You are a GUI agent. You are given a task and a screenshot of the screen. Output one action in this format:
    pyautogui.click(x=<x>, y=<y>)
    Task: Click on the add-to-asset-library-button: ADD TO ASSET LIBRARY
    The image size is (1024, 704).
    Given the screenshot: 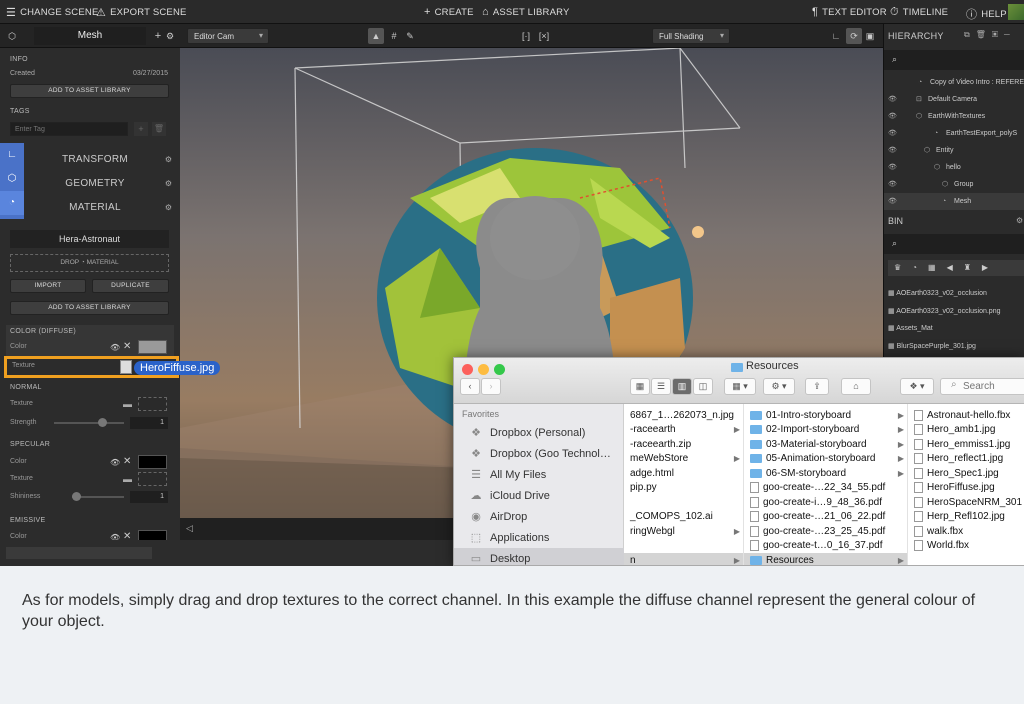 What is the action you would take?
    pyautogui.click(x=89, y=91)
    